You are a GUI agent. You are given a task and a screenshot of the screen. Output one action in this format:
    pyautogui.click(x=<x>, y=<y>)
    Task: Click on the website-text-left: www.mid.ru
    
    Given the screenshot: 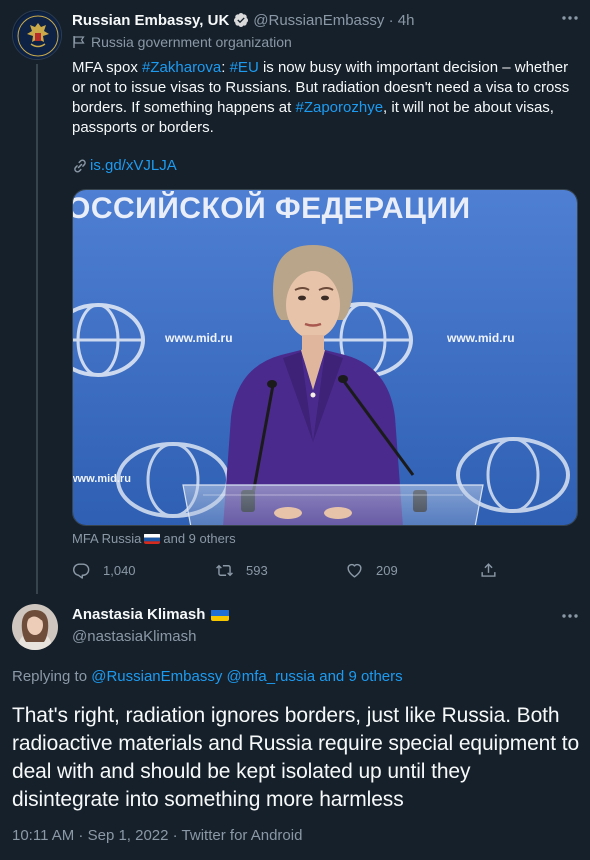 What is the action you would take?
    pyautogui.click(x=198, y=338)
    